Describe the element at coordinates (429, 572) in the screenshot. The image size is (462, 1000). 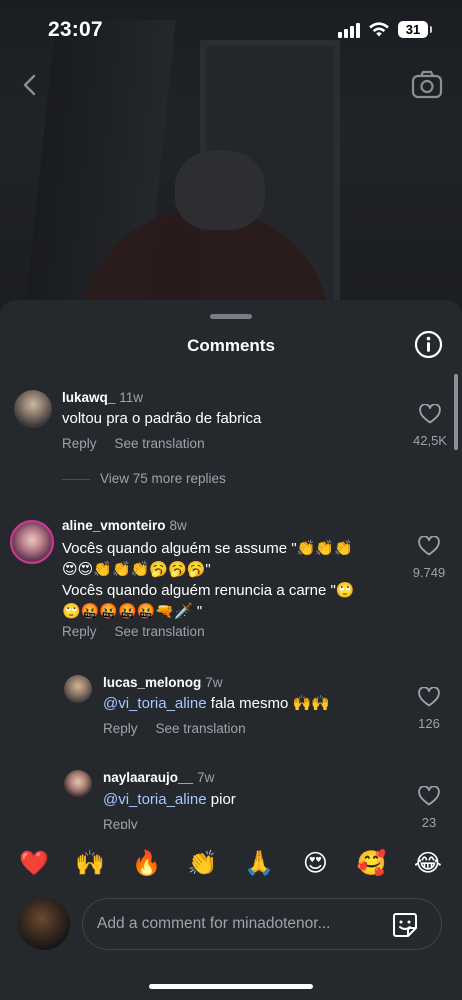
I see `like-count: 9.749` at that location.